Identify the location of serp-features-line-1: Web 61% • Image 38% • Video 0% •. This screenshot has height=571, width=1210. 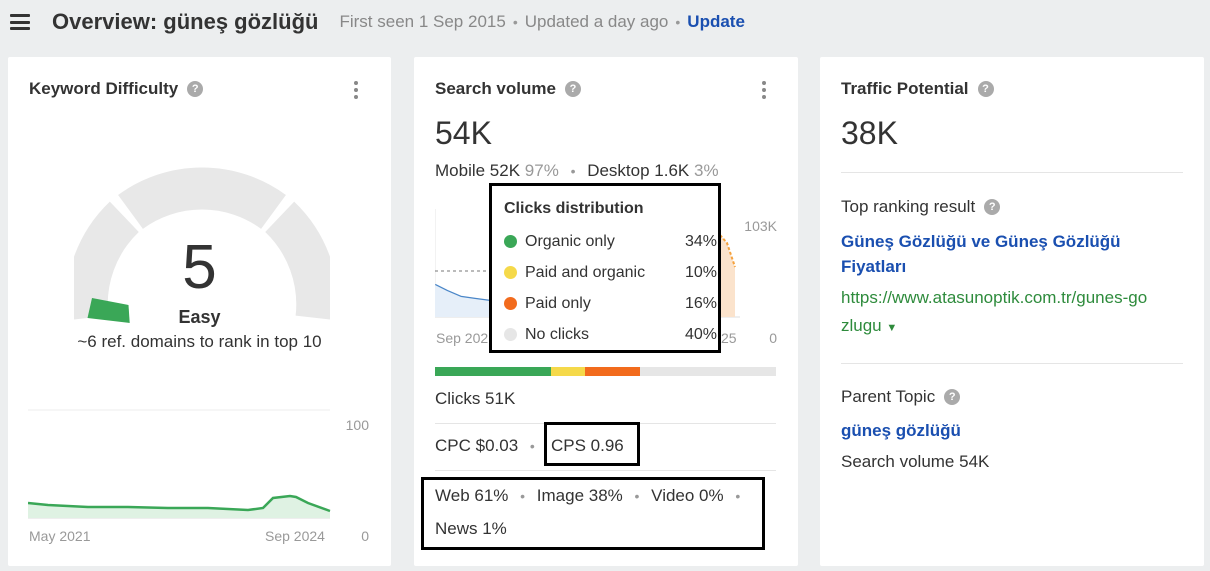
(591, 496).